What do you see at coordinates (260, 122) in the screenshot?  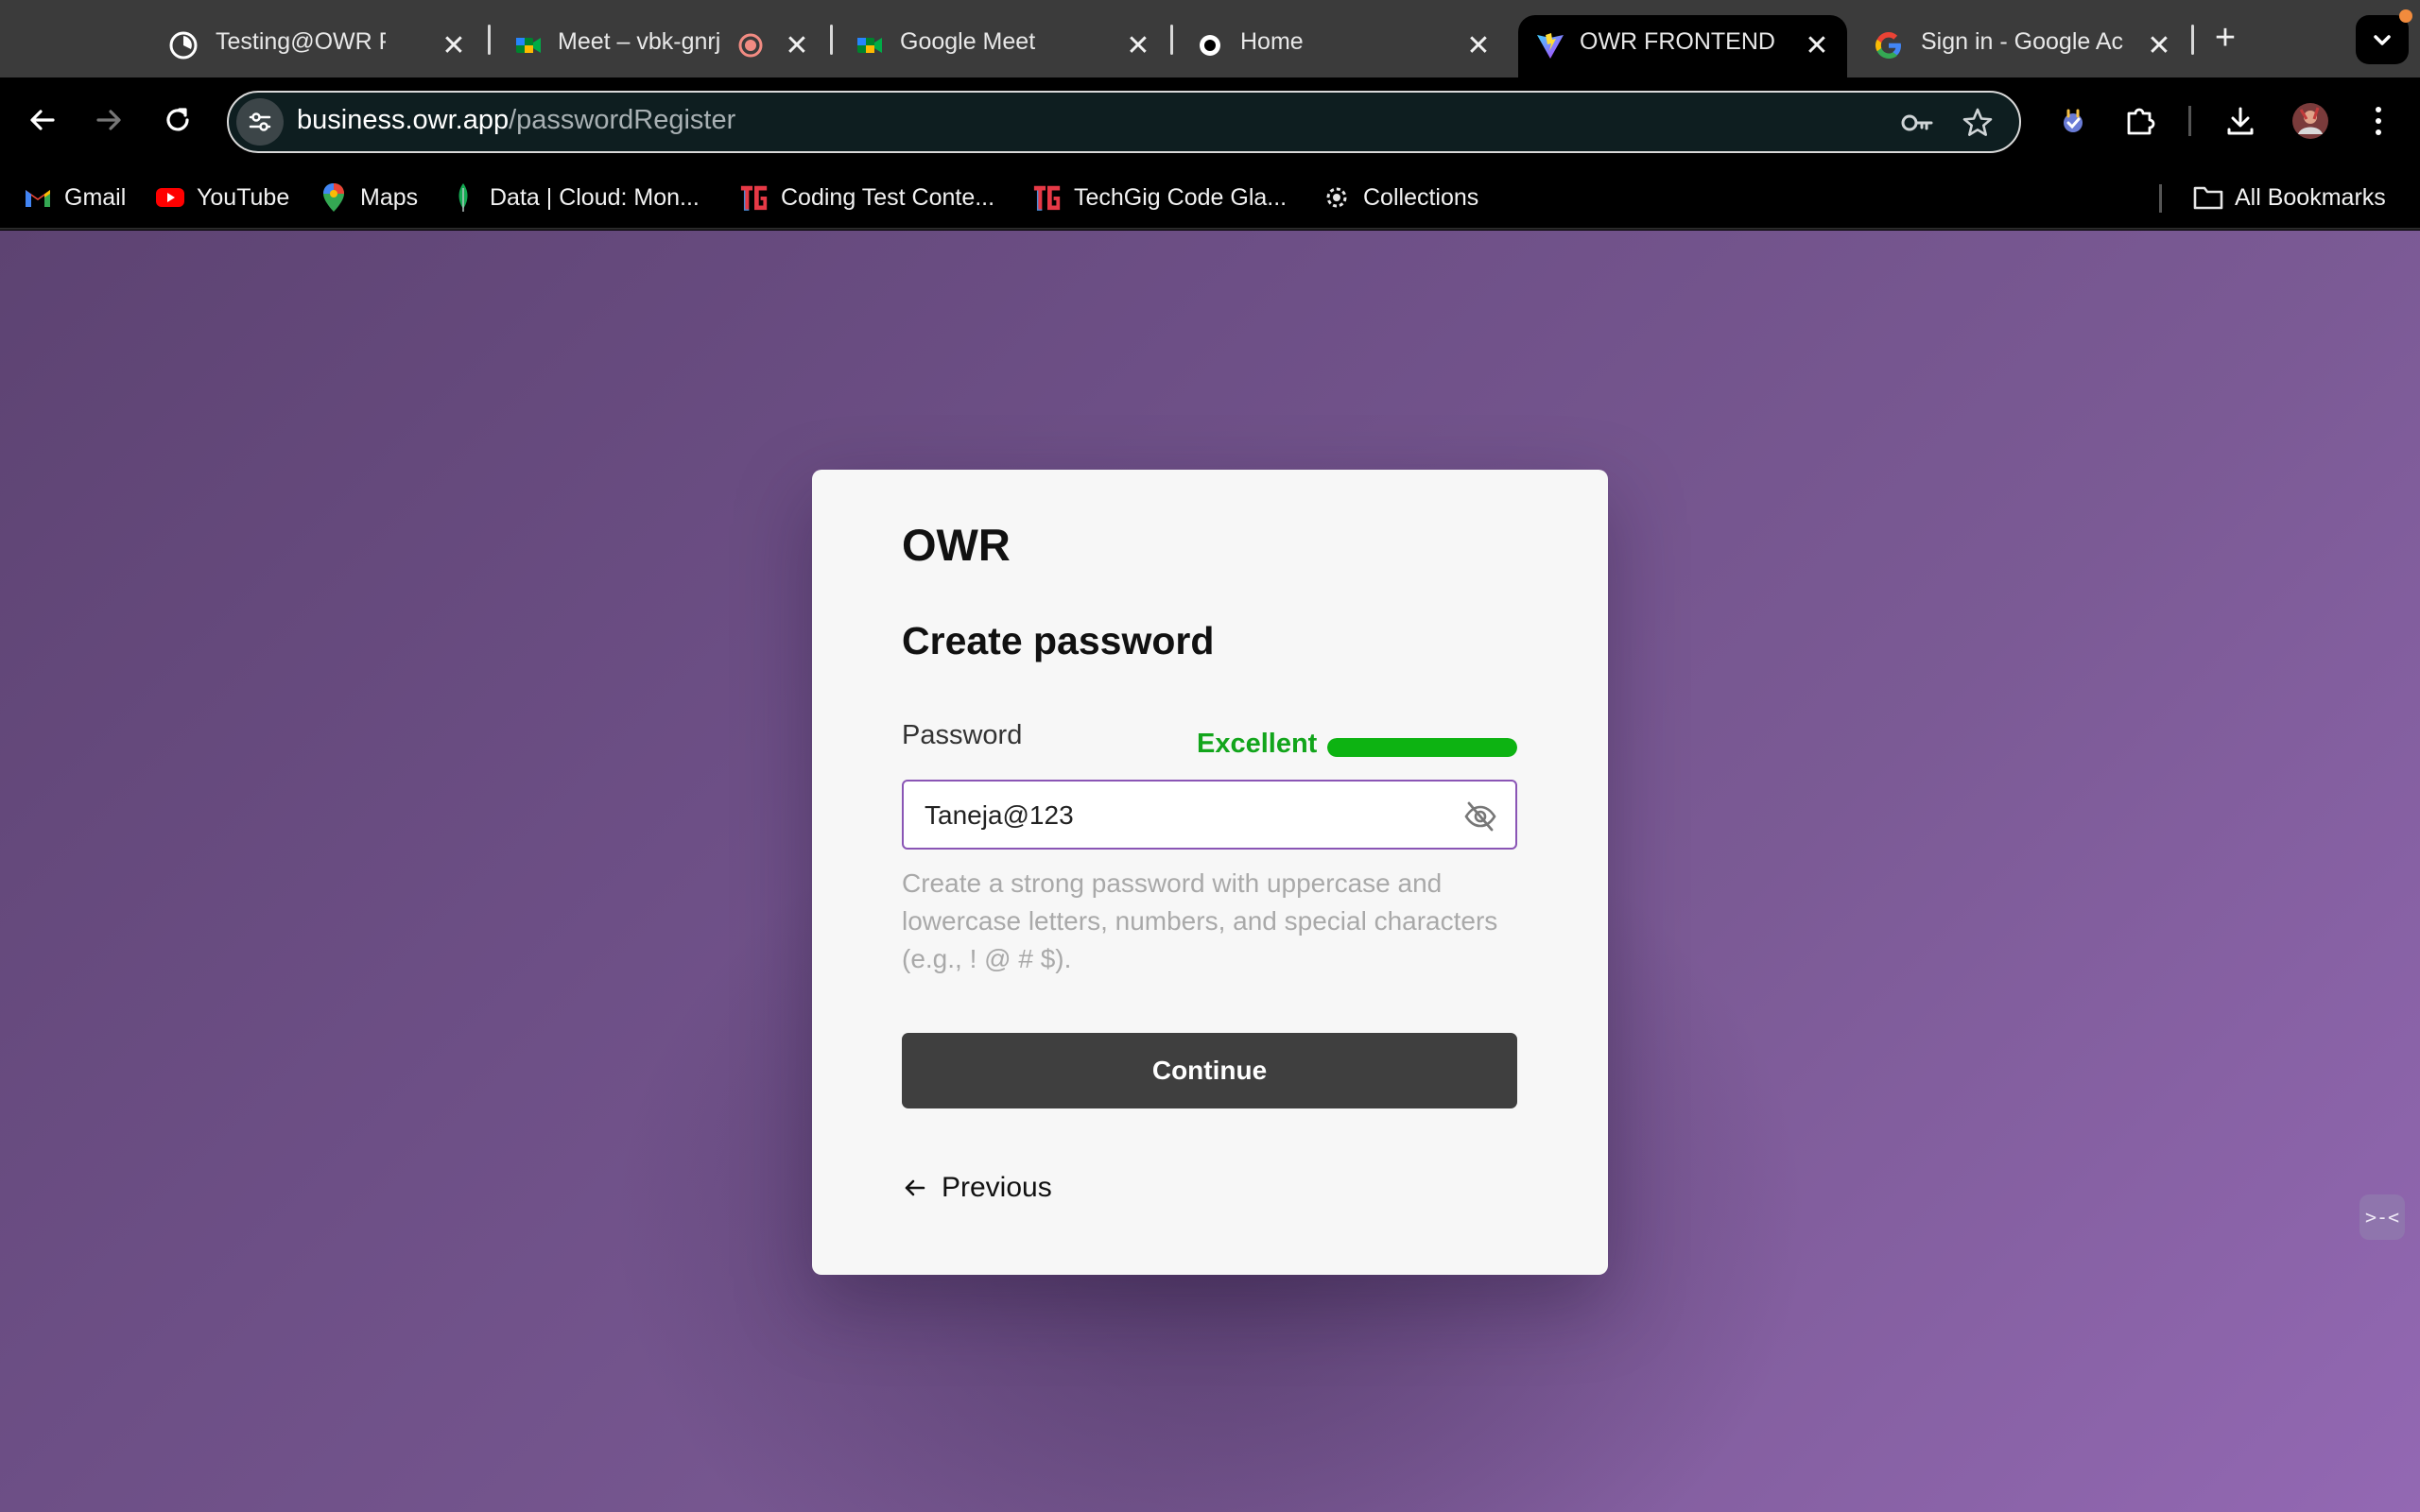 I see `site-settings-icon` at bounding box center [260, 122].